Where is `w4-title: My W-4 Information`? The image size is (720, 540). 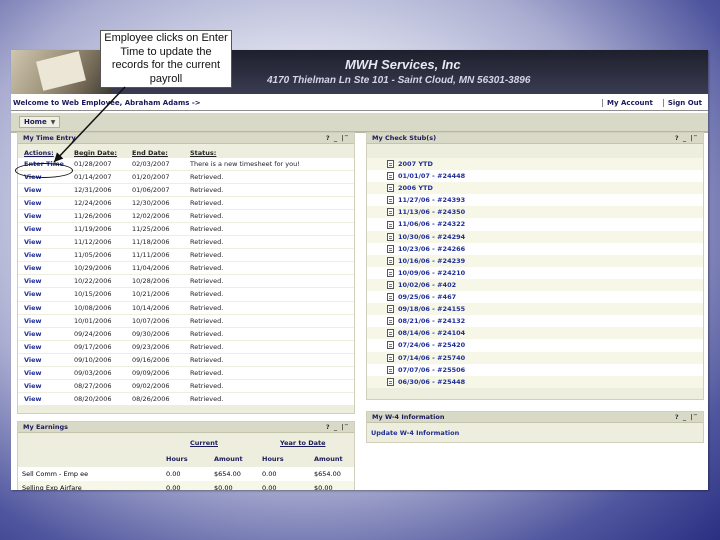
w4-title: My W-4 Information is located at coordinates (408, 417).